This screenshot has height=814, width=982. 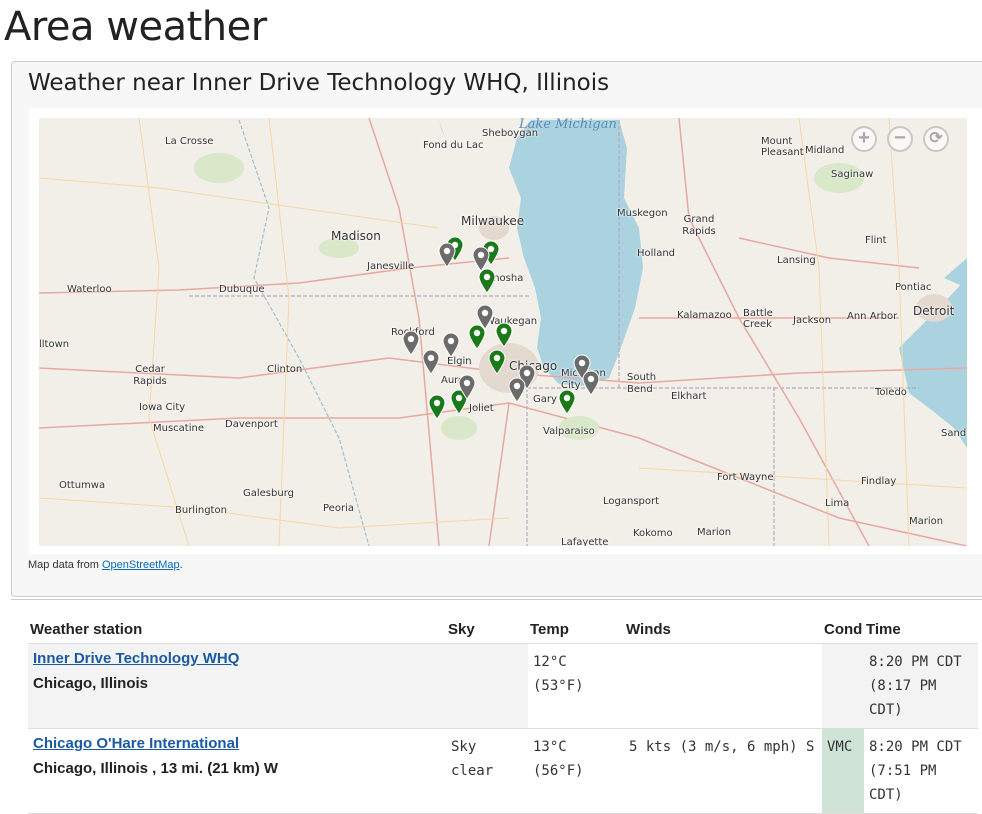 What do you see at coordinates (242, 289) in the screenshot?
I see `city-label: Dubuque` at bounding box center [242, 289].